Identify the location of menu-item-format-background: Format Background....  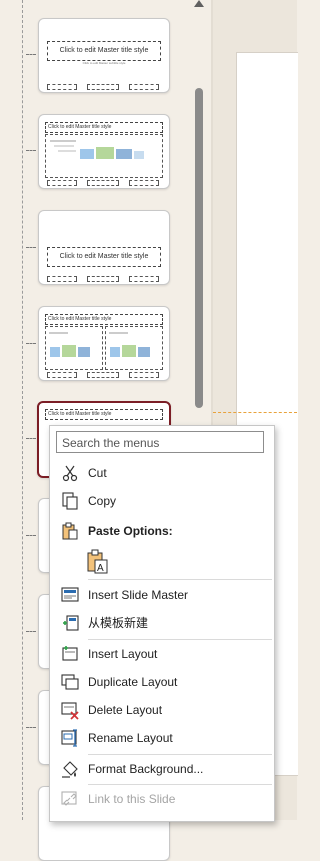
(162, 769).